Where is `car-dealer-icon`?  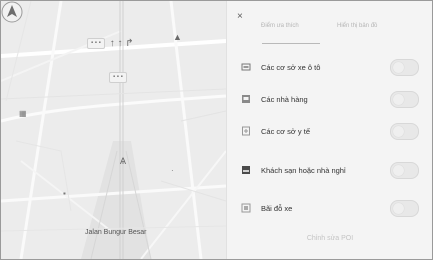 car-dealer-icon is located at coordinates (246, 67).